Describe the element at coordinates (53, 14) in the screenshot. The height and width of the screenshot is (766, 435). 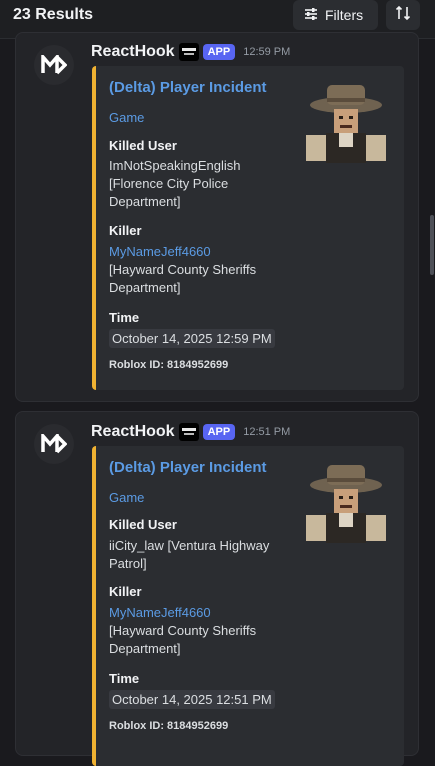
I see `results-count: 23 Results` at that location.